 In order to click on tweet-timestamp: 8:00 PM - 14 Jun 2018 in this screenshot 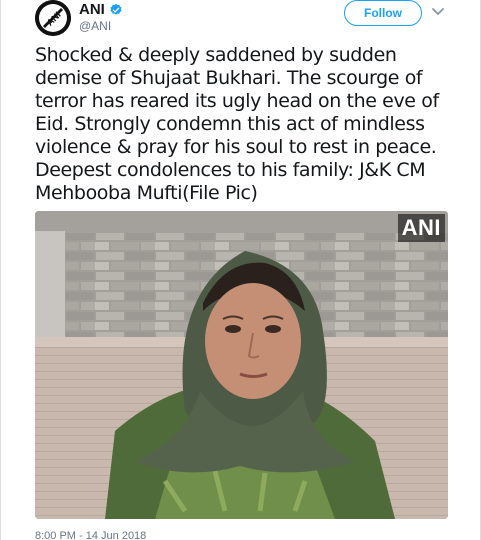, I will do `click(90, 535)`.